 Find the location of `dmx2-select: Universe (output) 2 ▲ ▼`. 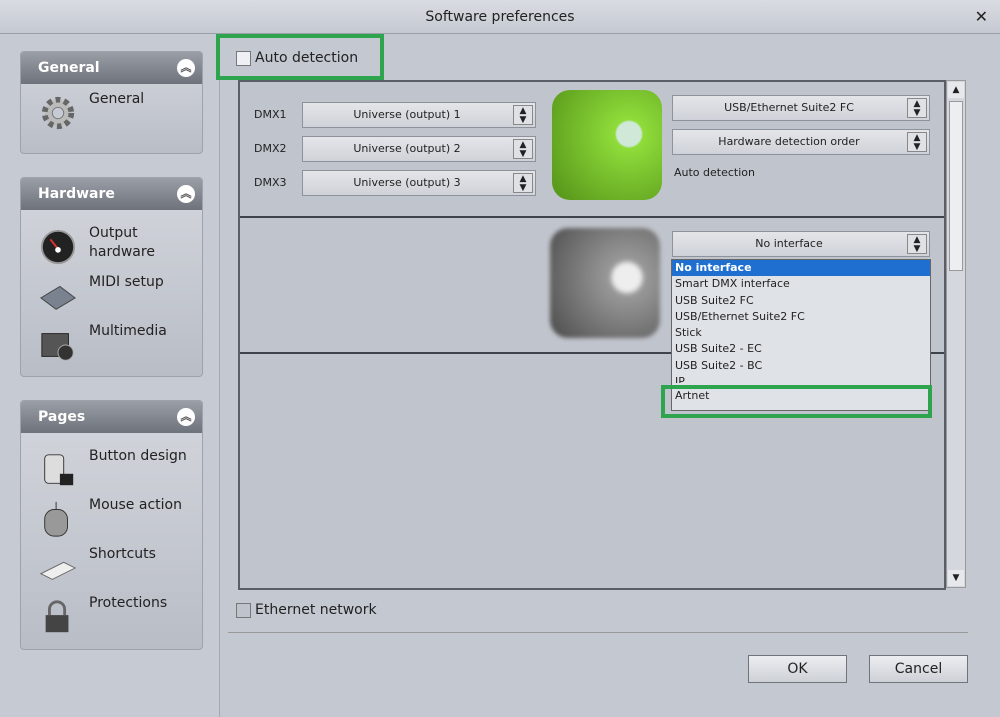

dmx2-select: Universe (output) 2 ▲ ▼ is located at coordinates (419, 149).